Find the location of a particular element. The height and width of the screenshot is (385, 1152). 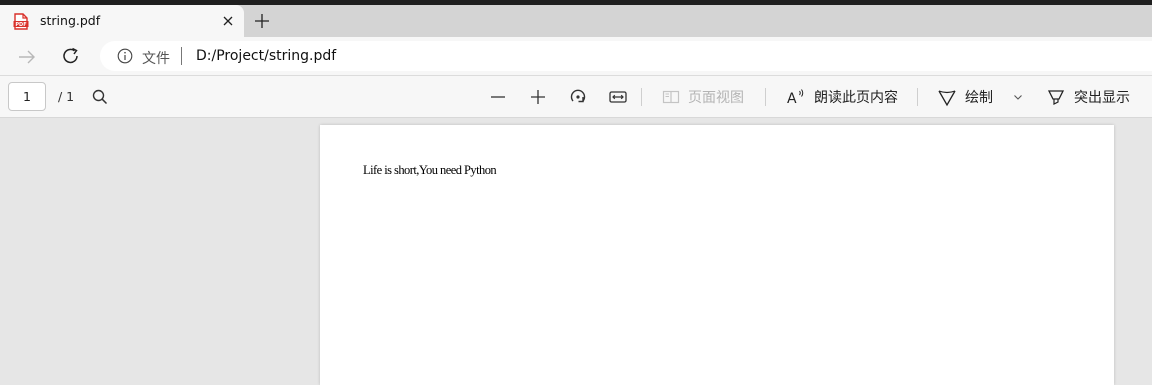

pdf-file-icon: PDF is located at coordinates (21, 21).